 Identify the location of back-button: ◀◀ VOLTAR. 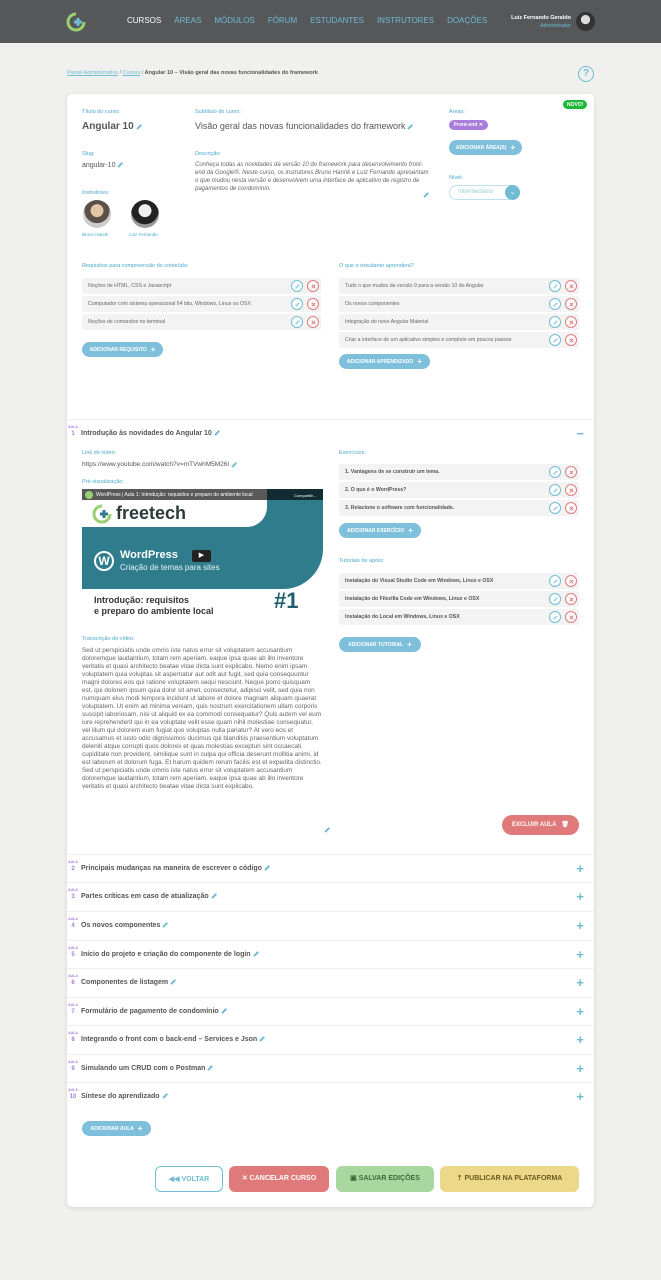
(189, 1179).